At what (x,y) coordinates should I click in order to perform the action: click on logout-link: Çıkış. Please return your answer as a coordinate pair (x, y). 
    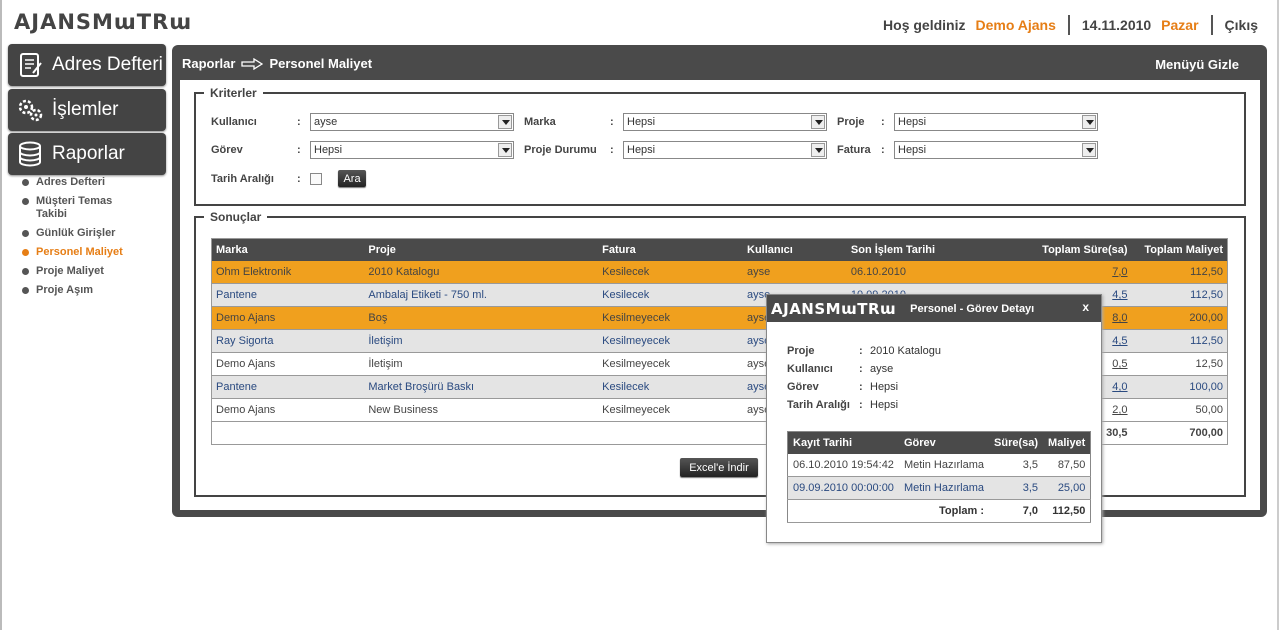
    Looking at the image, I should click on (1241, 25).